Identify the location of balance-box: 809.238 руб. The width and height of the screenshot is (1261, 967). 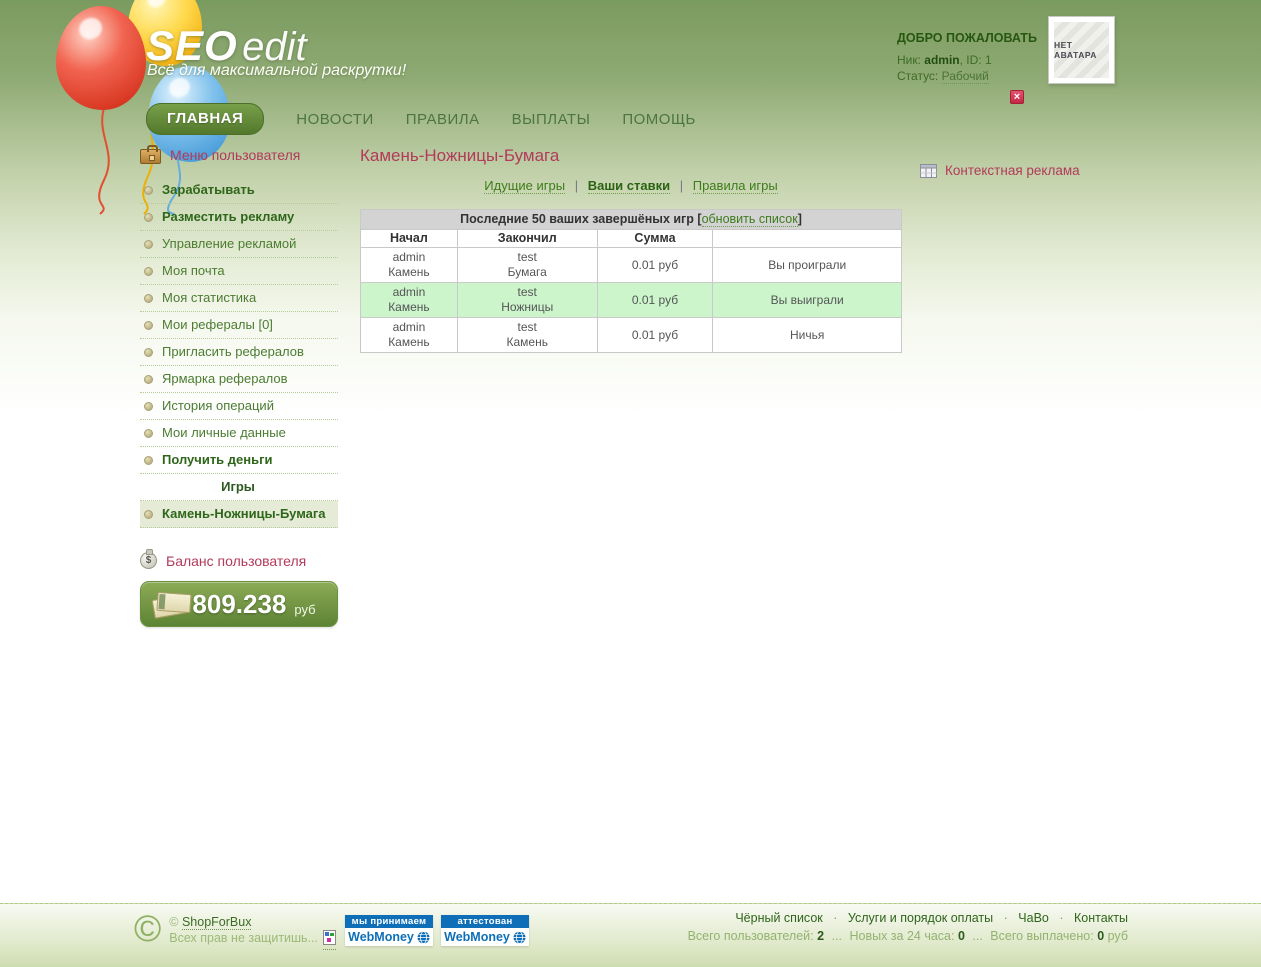
(239, 604).